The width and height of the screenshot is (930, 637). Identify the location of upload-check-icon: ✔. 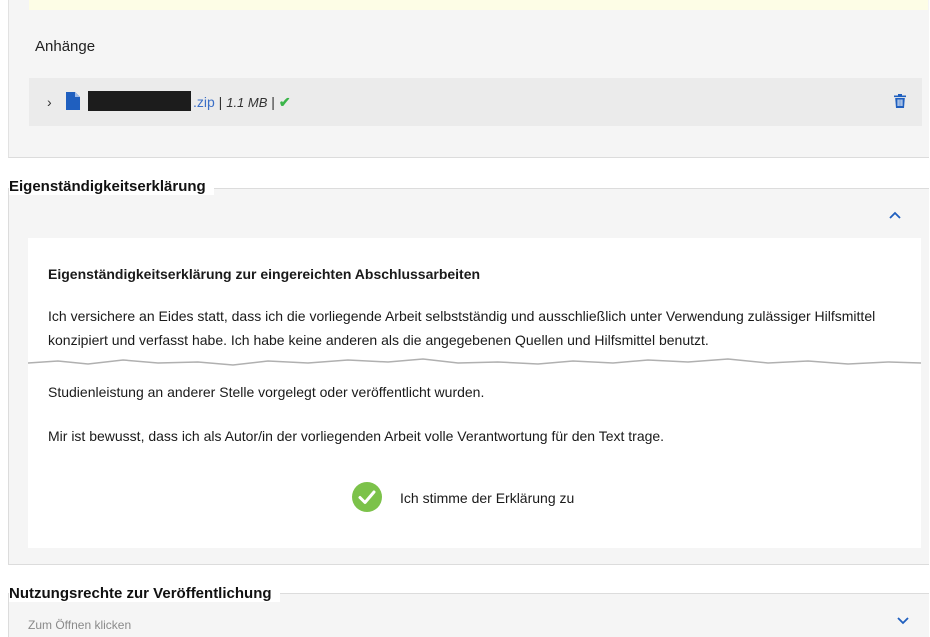
(284, 102).